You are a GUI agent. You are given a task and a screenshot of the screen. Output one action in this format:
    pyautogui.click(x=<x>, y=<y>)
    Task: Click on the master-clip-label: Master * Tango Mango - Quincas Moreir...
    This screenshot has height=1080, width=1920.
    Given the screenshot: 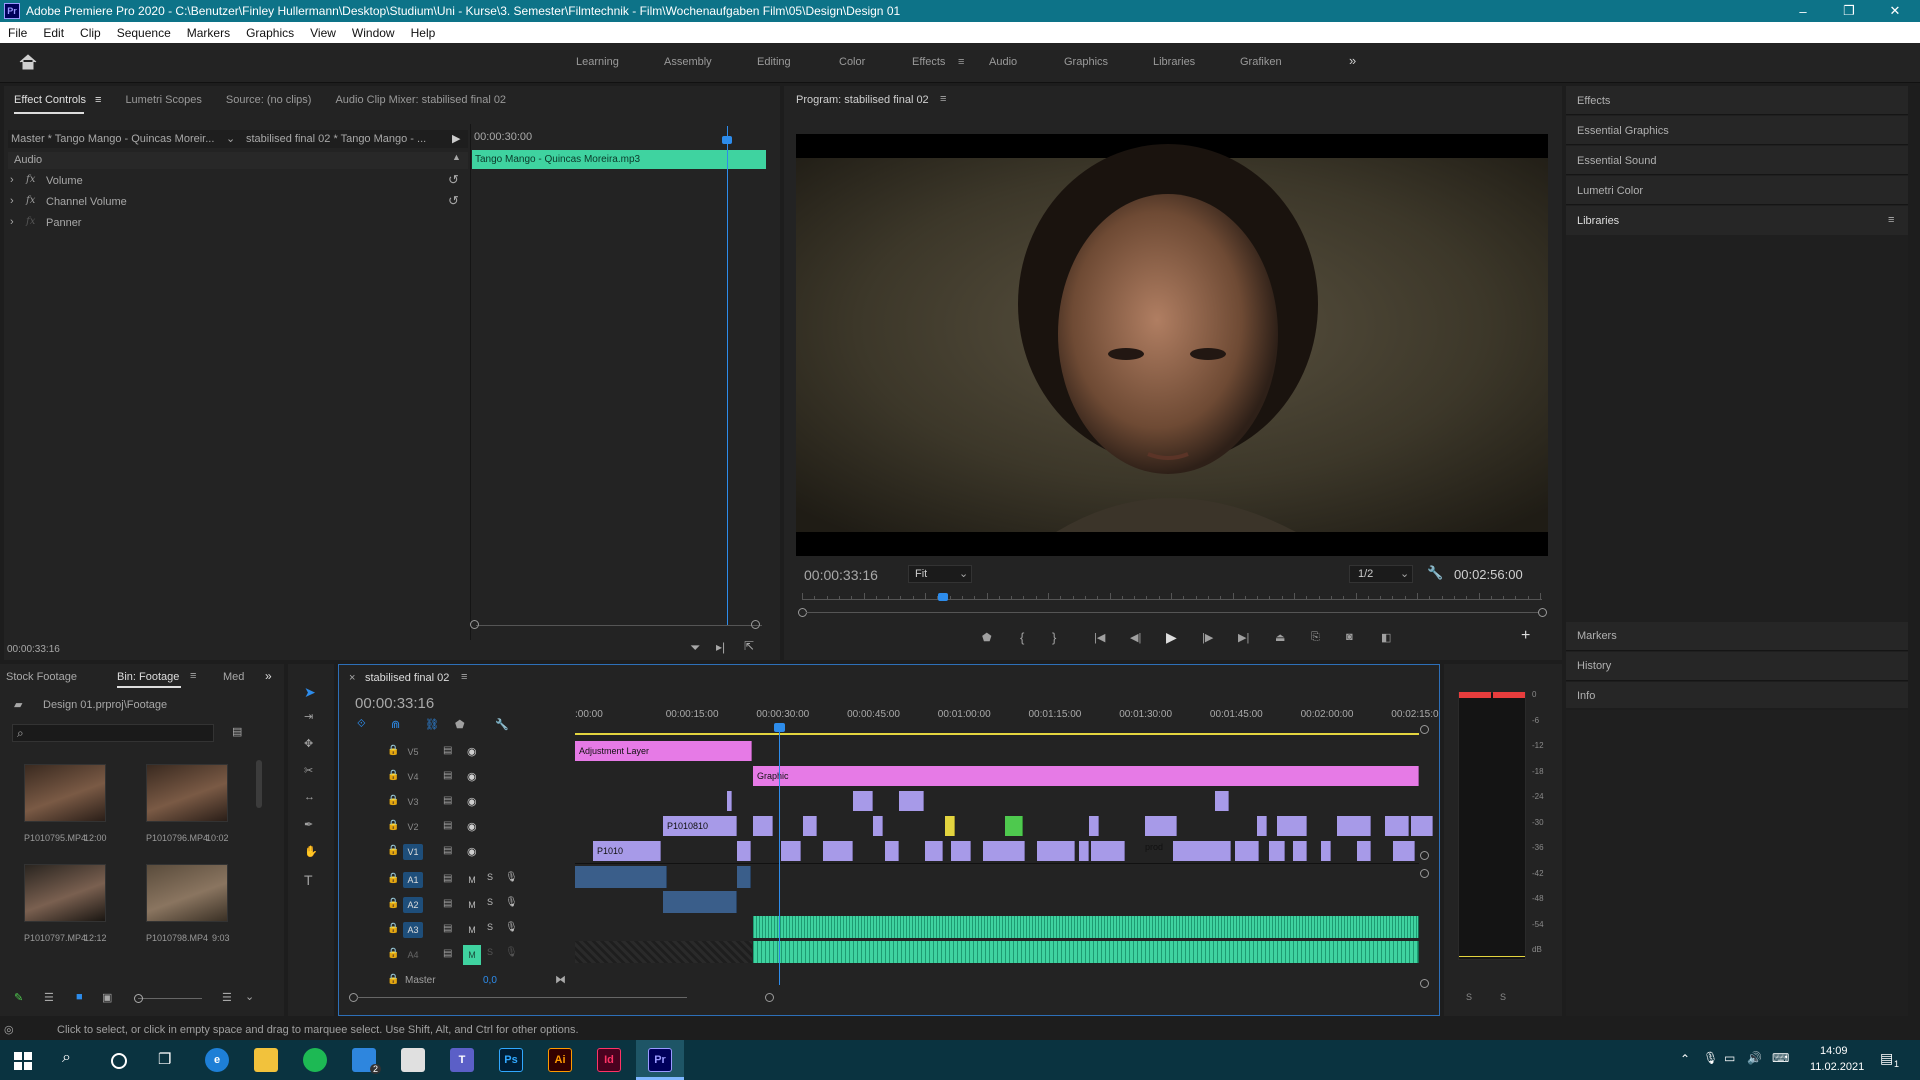 What is the action you would take?
    pyautogui.click(x=116, y=139)
    